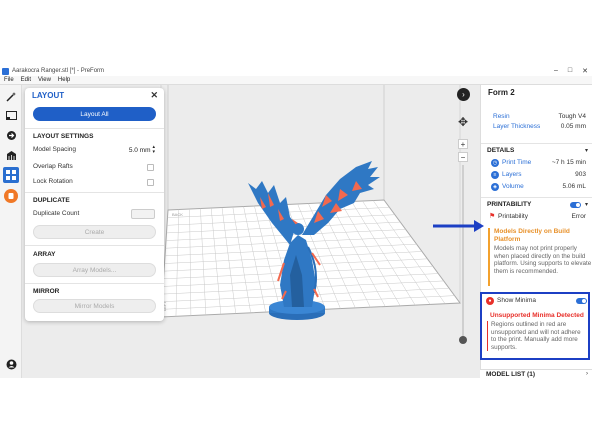 The height and width of the screenshot is (444, 592). Describe the element at coordinates (572, 116) in the screenshot. I see `resin-value: Tough V4` at that location.